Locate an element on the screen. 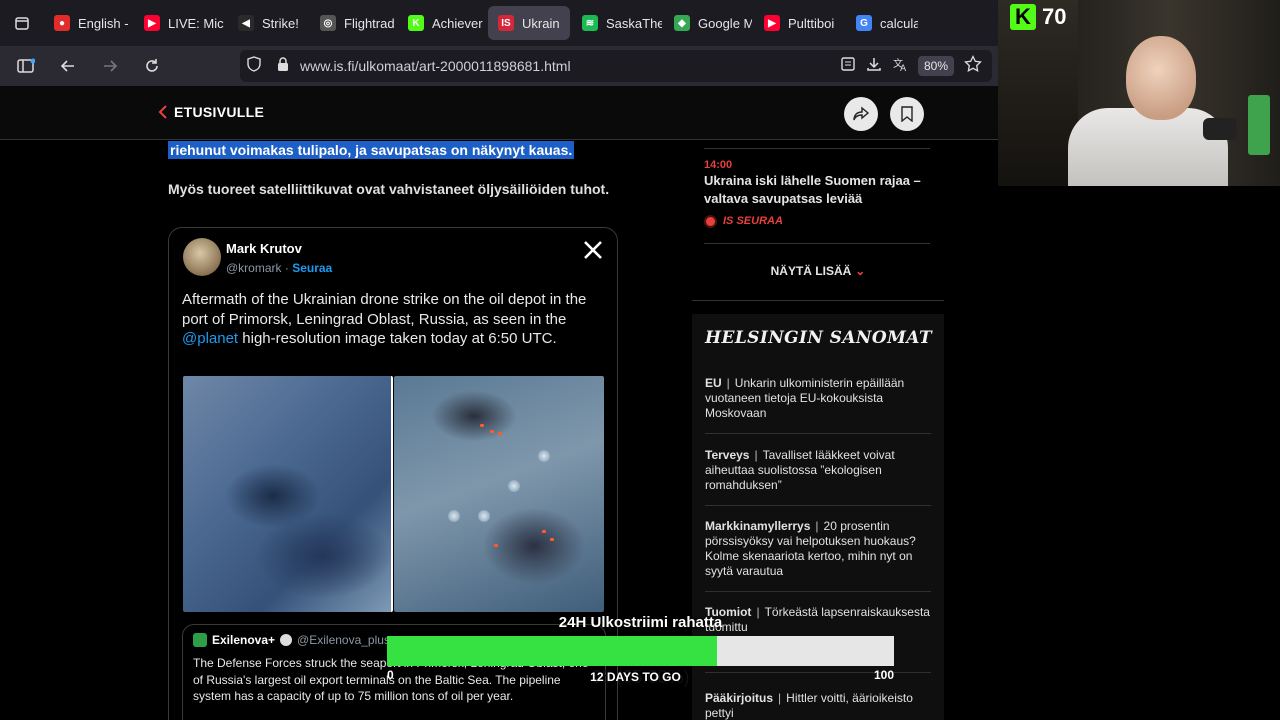 This screenshot has height=720, width=1280. save-icon is located at coordinates (874, 66).